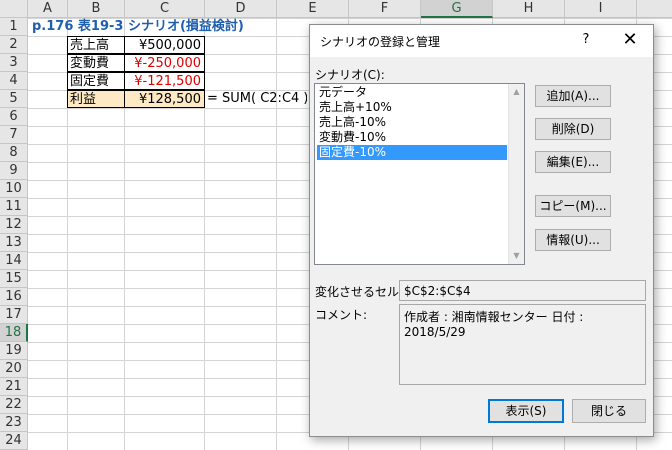 The width and height of the screenshot is (672, 450). Describe the element at coordinates (601, 9) in the screenshot. I see `column-header-i: I` at that location.